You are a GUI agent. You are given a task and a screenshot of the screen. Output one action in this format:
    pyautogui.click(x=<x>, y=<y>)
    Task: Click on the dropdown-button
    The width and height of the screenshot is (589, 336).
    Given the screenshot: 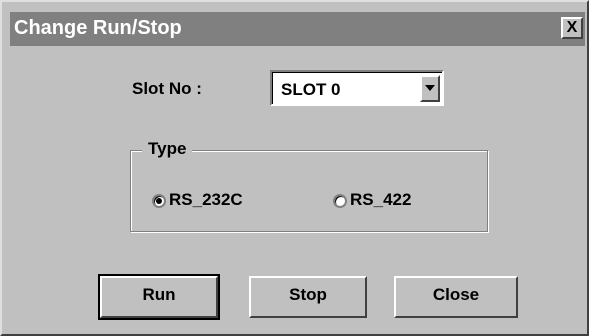 What is the action you would take?
    pyautogui.click(x=430, y=88)
    